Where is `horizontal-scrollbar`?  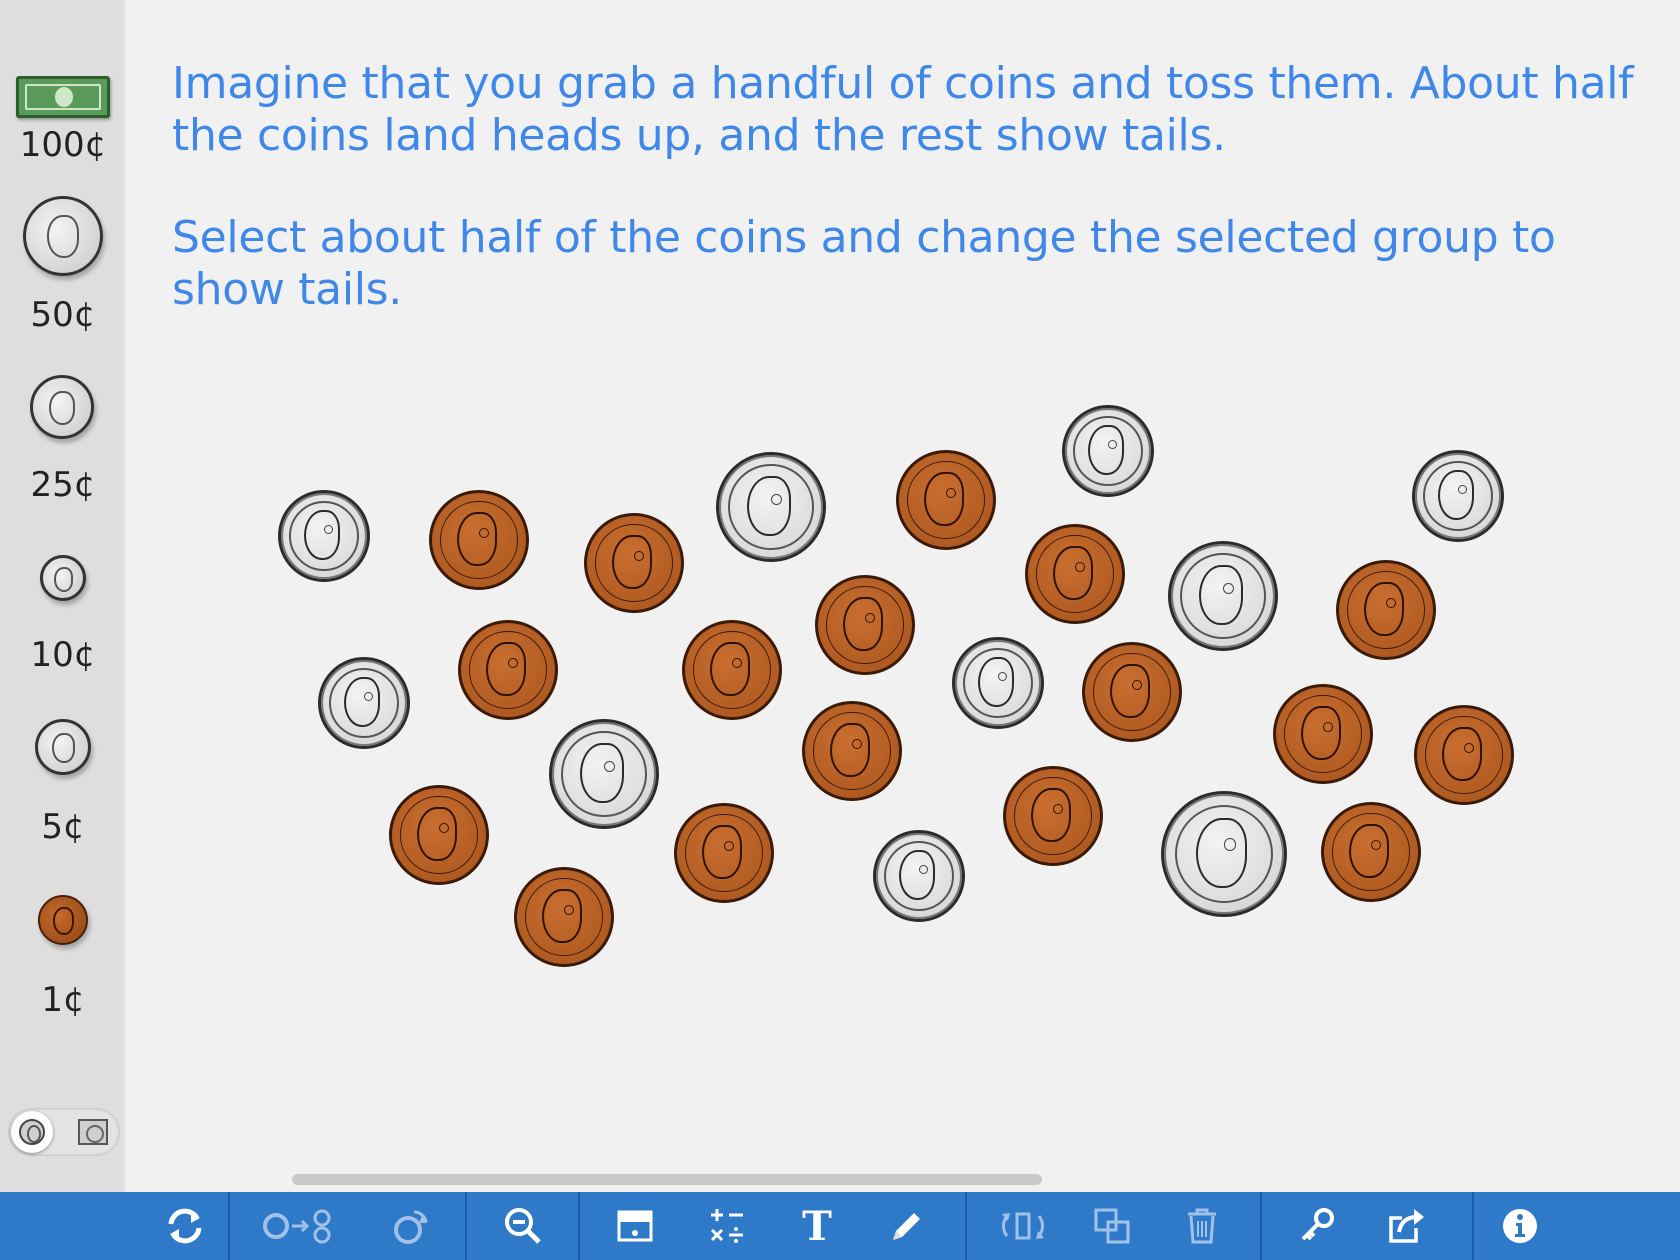
horizontal-scrollbar is located at coordinates (667, 1179).